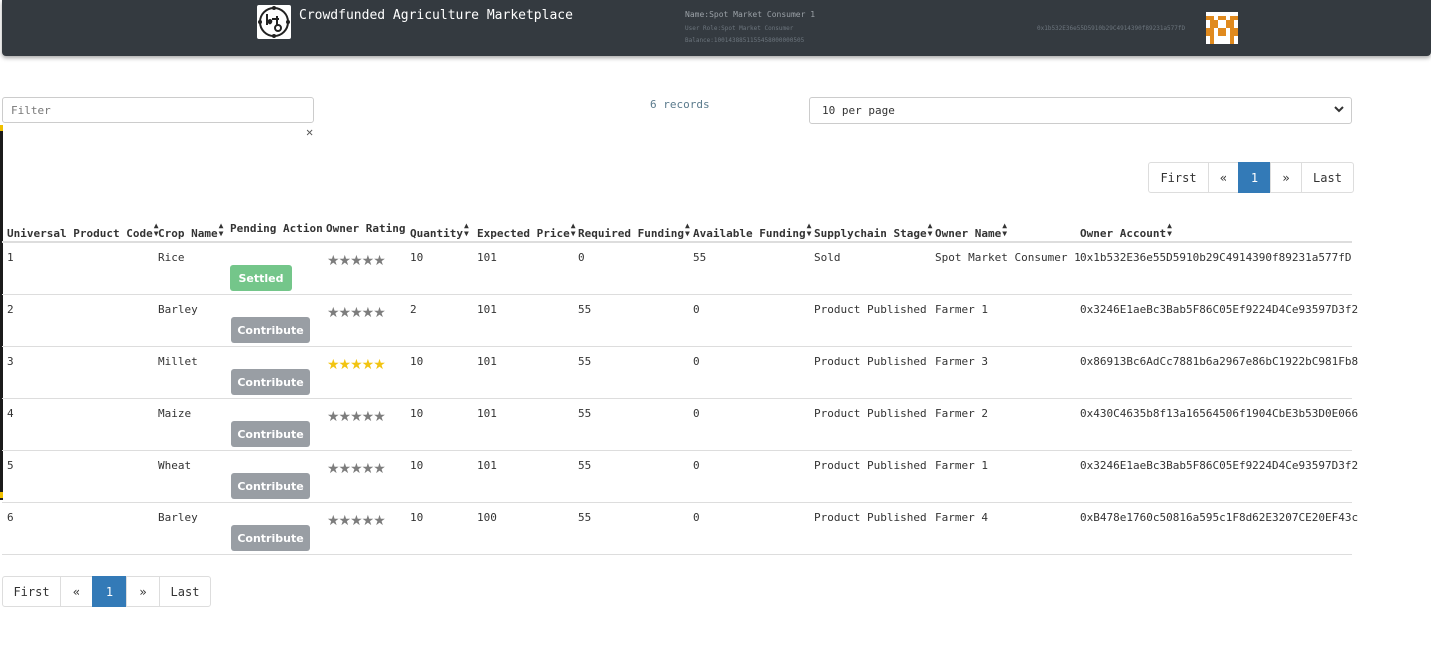 This screenshot has width=1431, height=665. What do you see at coordinates (873, 231) in the screenshot?
I see `col-supplychain-stage: Supplychain Stage▲ ▼` at bounding box center [873, 231].